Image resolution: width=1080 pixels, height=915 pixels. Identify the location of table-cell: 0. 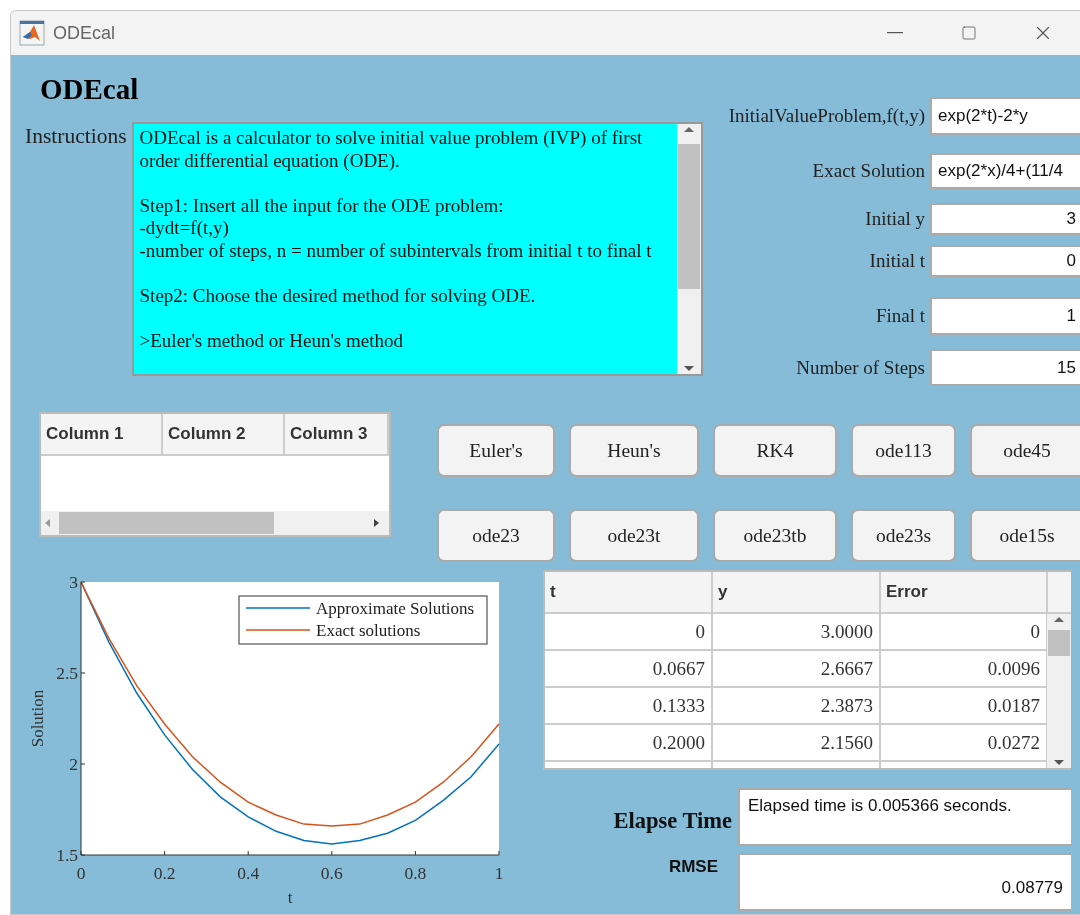
(629, 631).